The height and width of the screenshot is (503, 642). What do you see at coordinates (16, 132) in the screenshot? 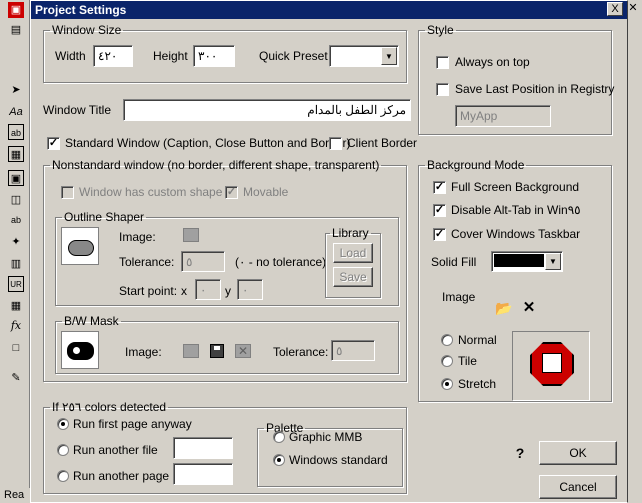
I see `textbox-tool-icon: ab` at bounding box center [16, 132].